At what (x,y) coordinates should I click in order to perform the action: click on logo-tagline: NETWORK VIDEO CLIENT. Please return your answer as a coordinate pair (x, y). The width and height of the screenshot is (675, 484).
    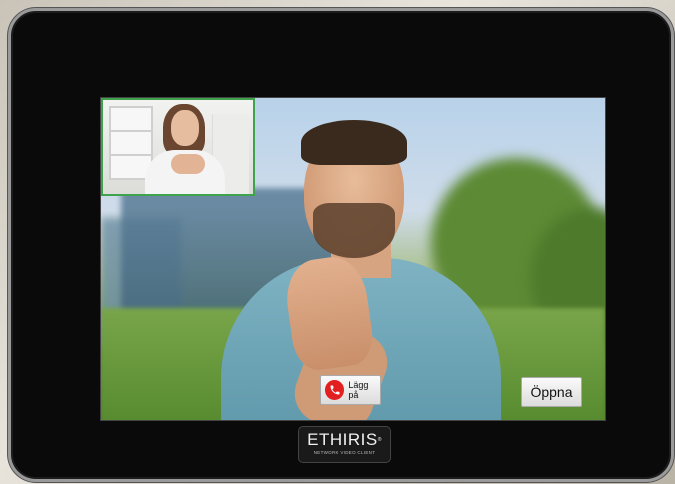
    Looking at the image, I should click on (344, 452).